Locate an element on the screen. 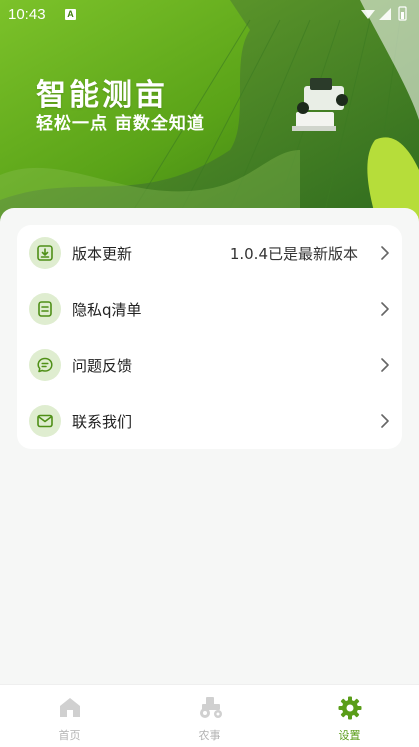  signal-icon is located at coordinates (385, 14).